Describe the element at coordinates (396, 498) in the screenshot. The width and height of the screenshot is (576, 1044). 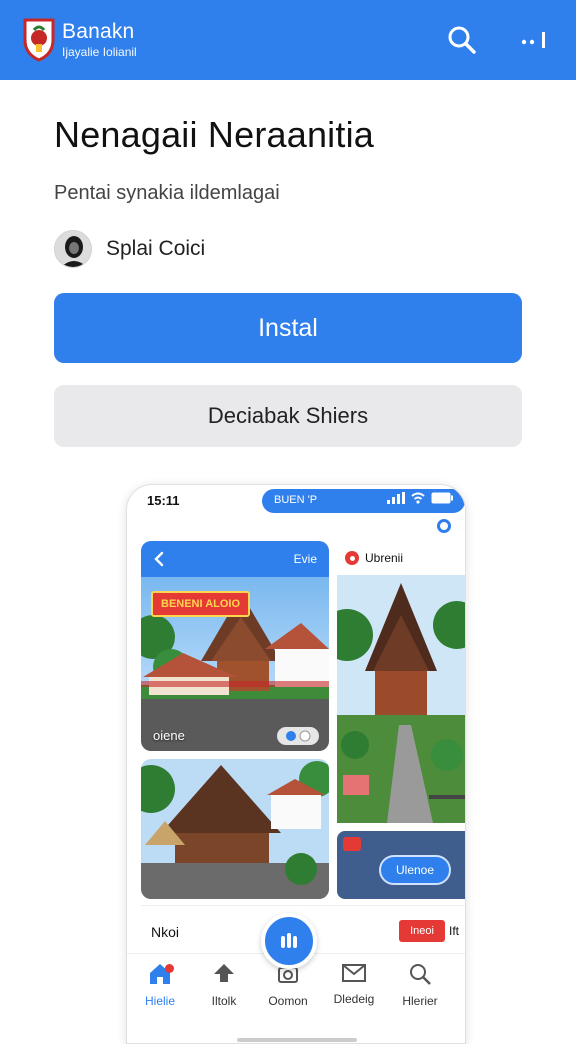
I see `signal-icon` at that location.